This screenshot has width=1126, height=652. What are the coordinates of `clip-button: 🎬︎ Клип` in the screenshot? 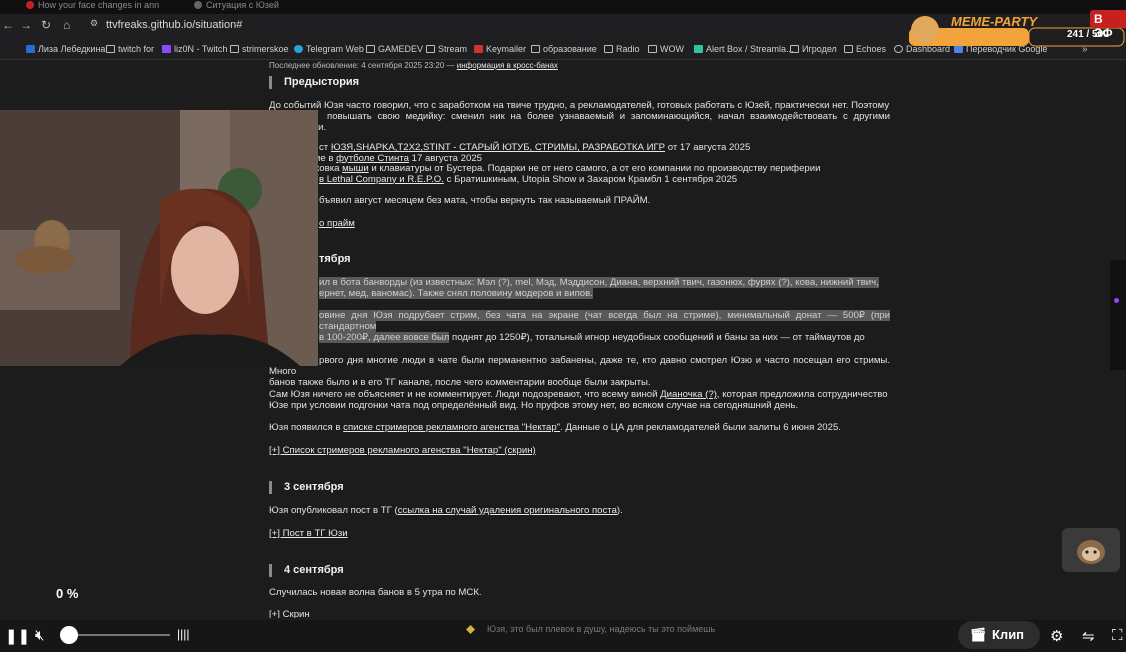 It's located at (999, 635).